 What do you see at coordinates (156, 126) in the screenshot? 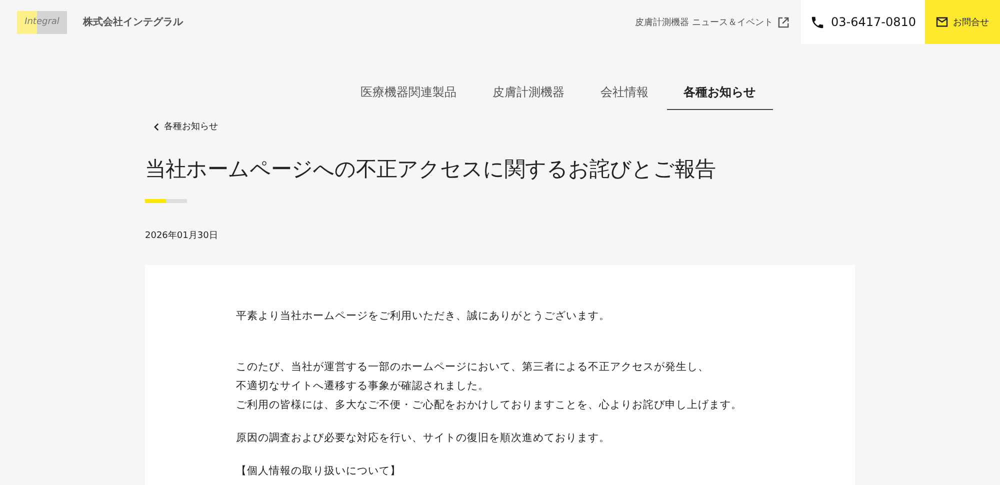
I see `chevron-left-icon` at bounding box center [156, 126].